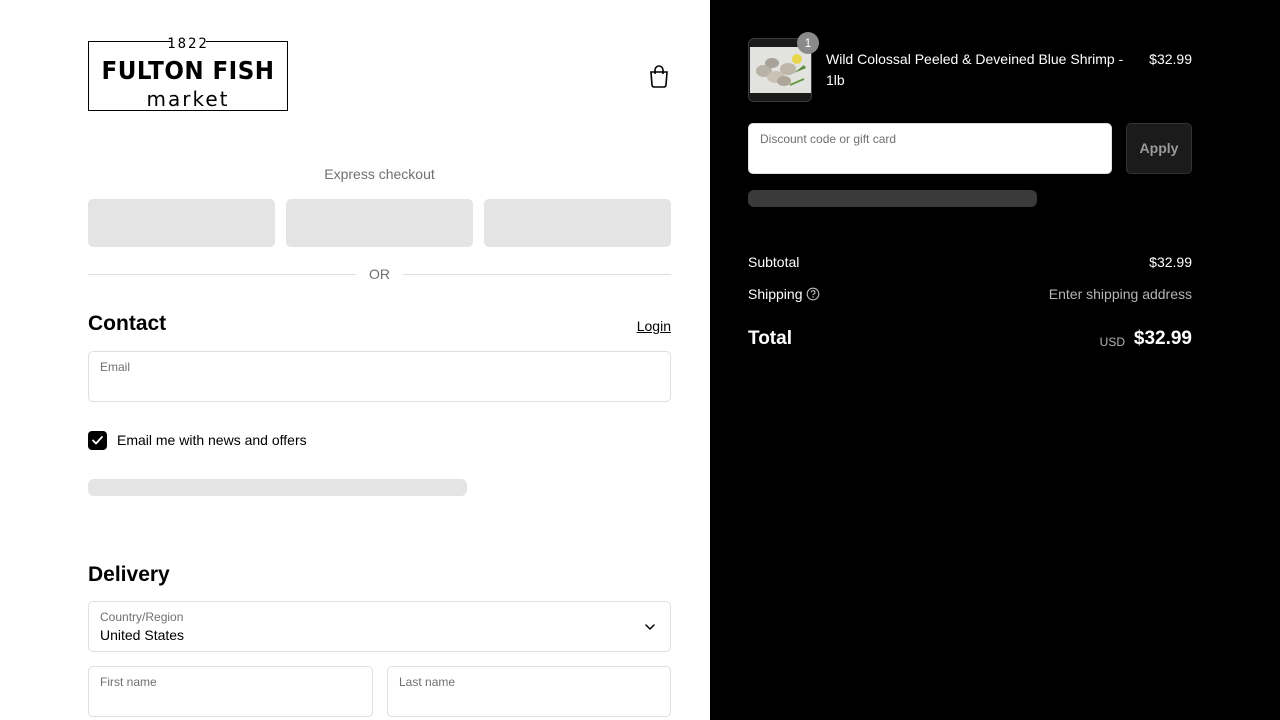 This screenshot has height=720, width=1280. What do you see at coordinates (115, 367) in the screenshot?
I see `email-field-label: Email` at bounding box center [115, 367].